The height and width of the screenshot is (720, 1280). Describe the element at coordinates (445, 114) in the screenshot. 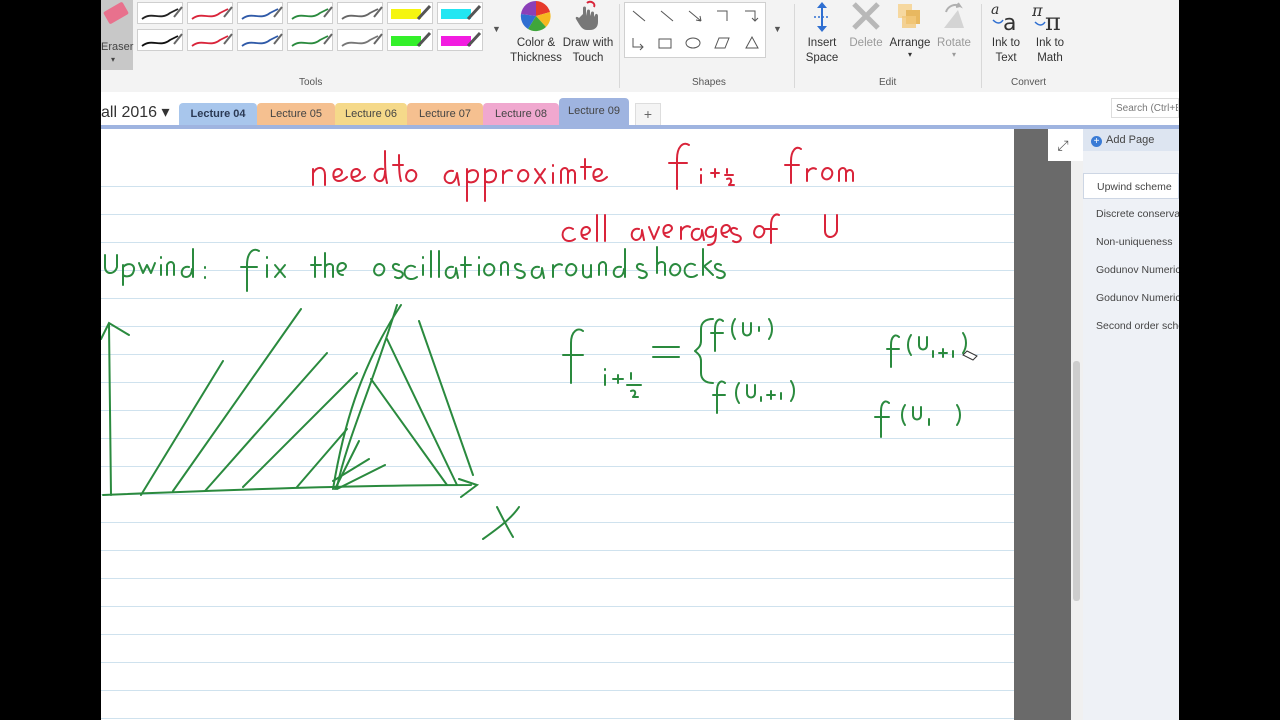

I see `tab-lecture-07: Lecture 07` at that location.